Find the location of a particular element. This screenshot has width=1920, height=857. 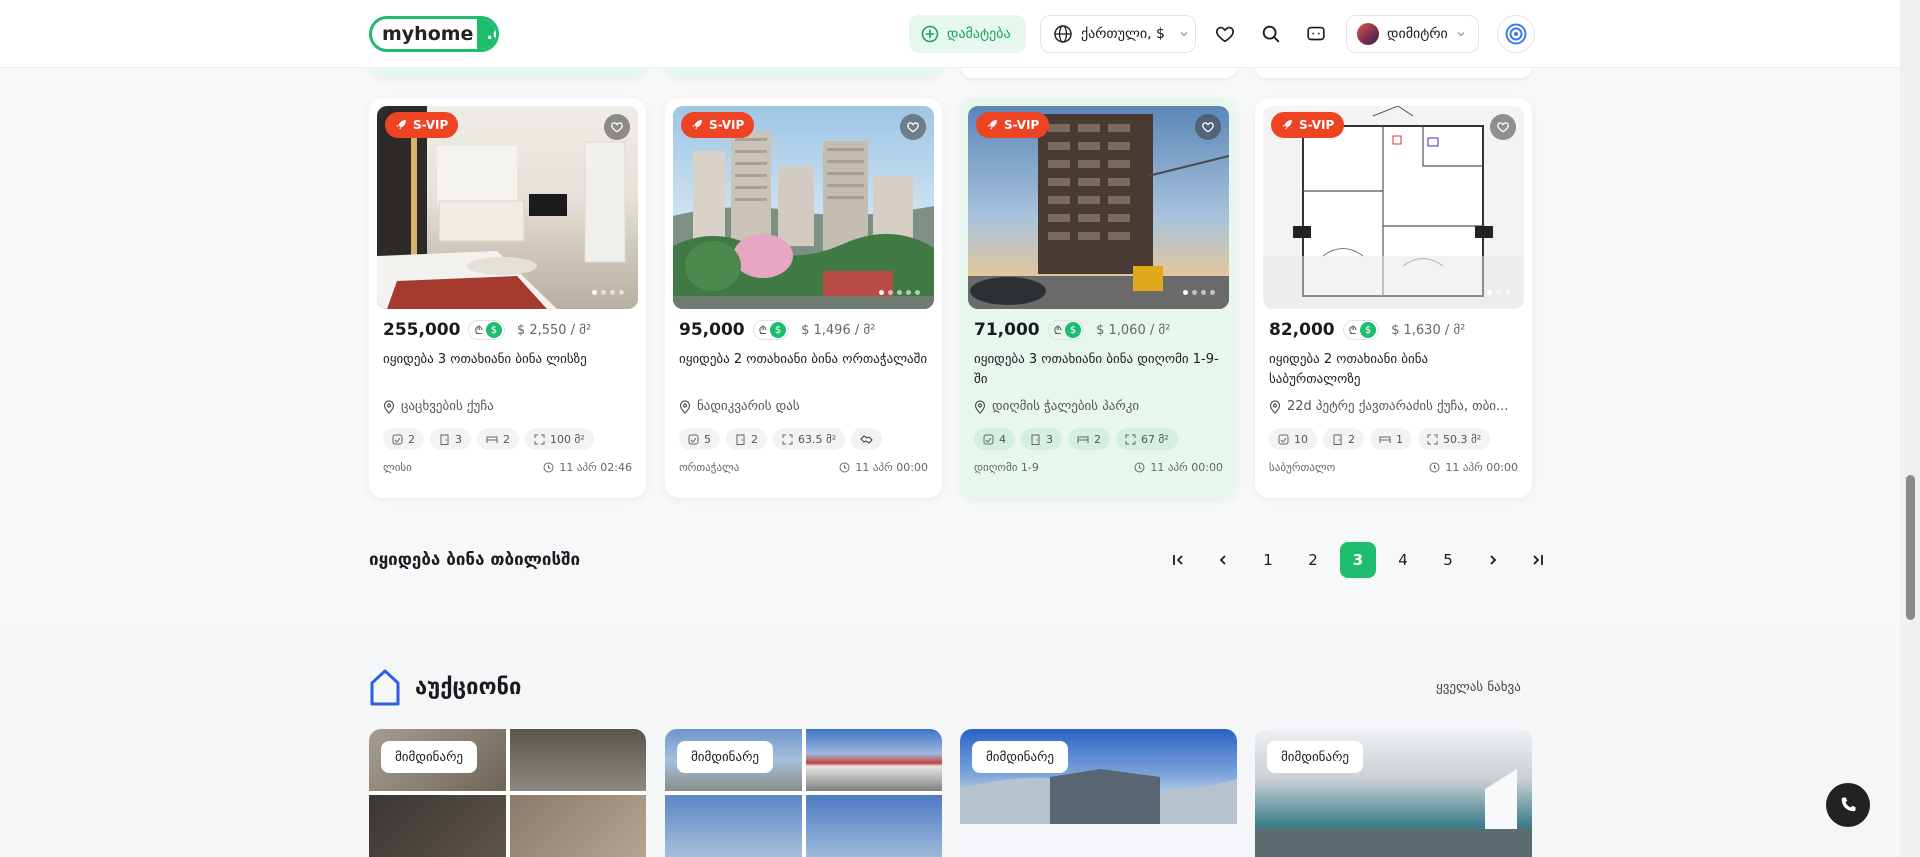

messages-button is located at coordinates (1316, 34).